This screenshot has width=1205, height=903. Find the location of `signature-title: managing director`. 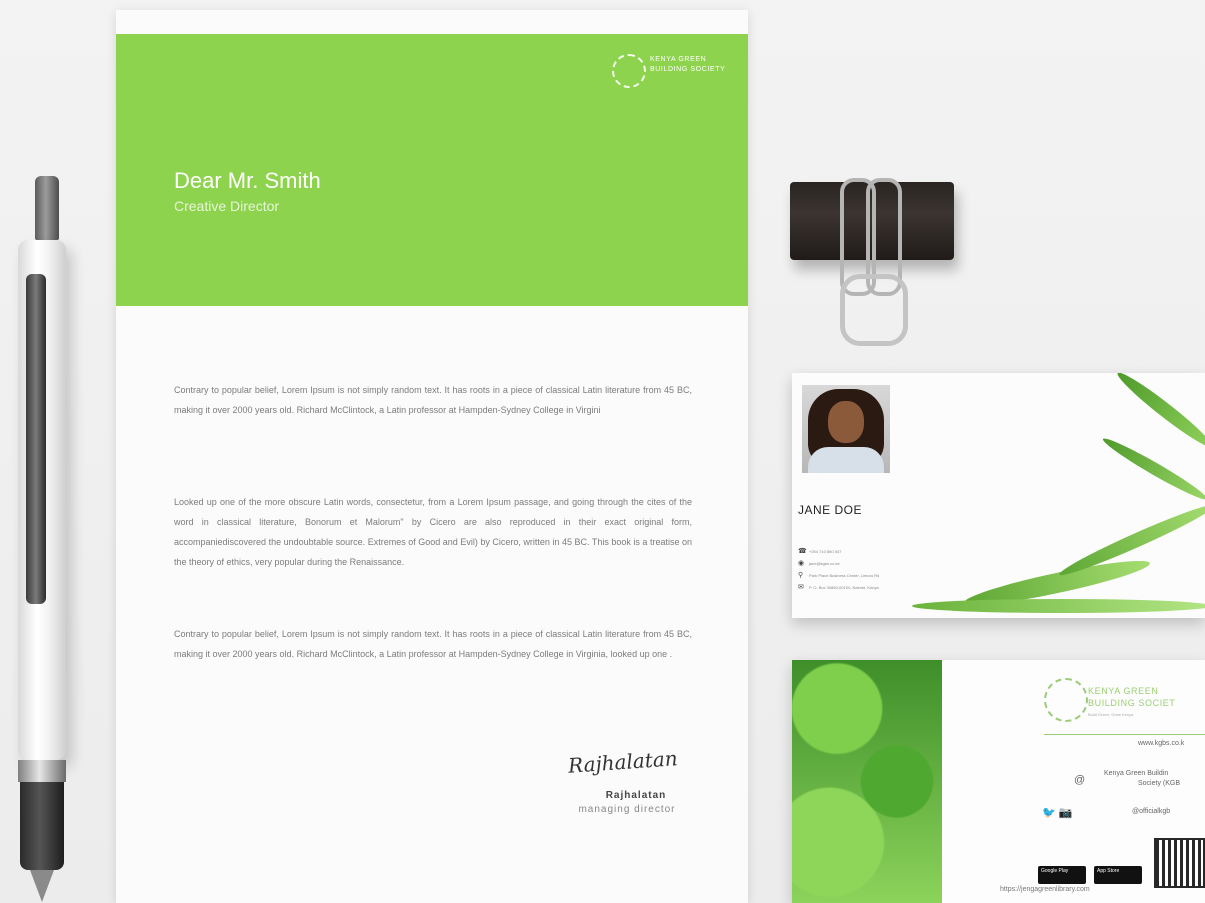

signature-title: managing director is located at coordinates (627, 809).